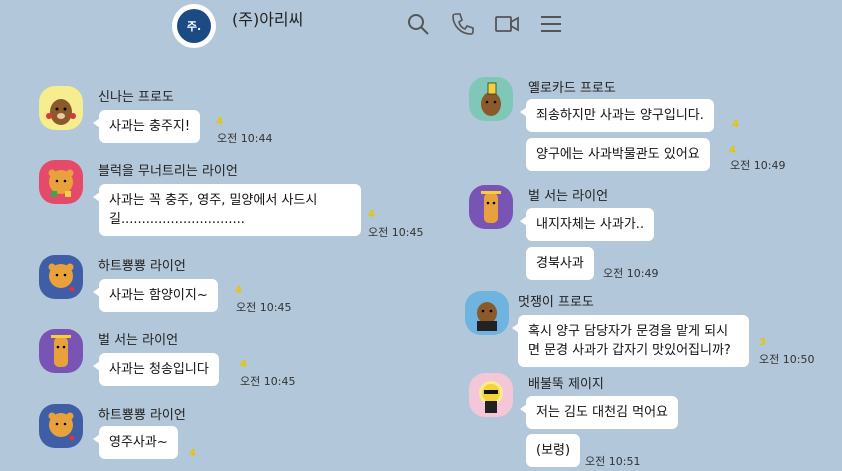 The image size is (842, 471). Describe the element at coordinates (418, 24) in the screenshot. I see `search-icon` at that location.